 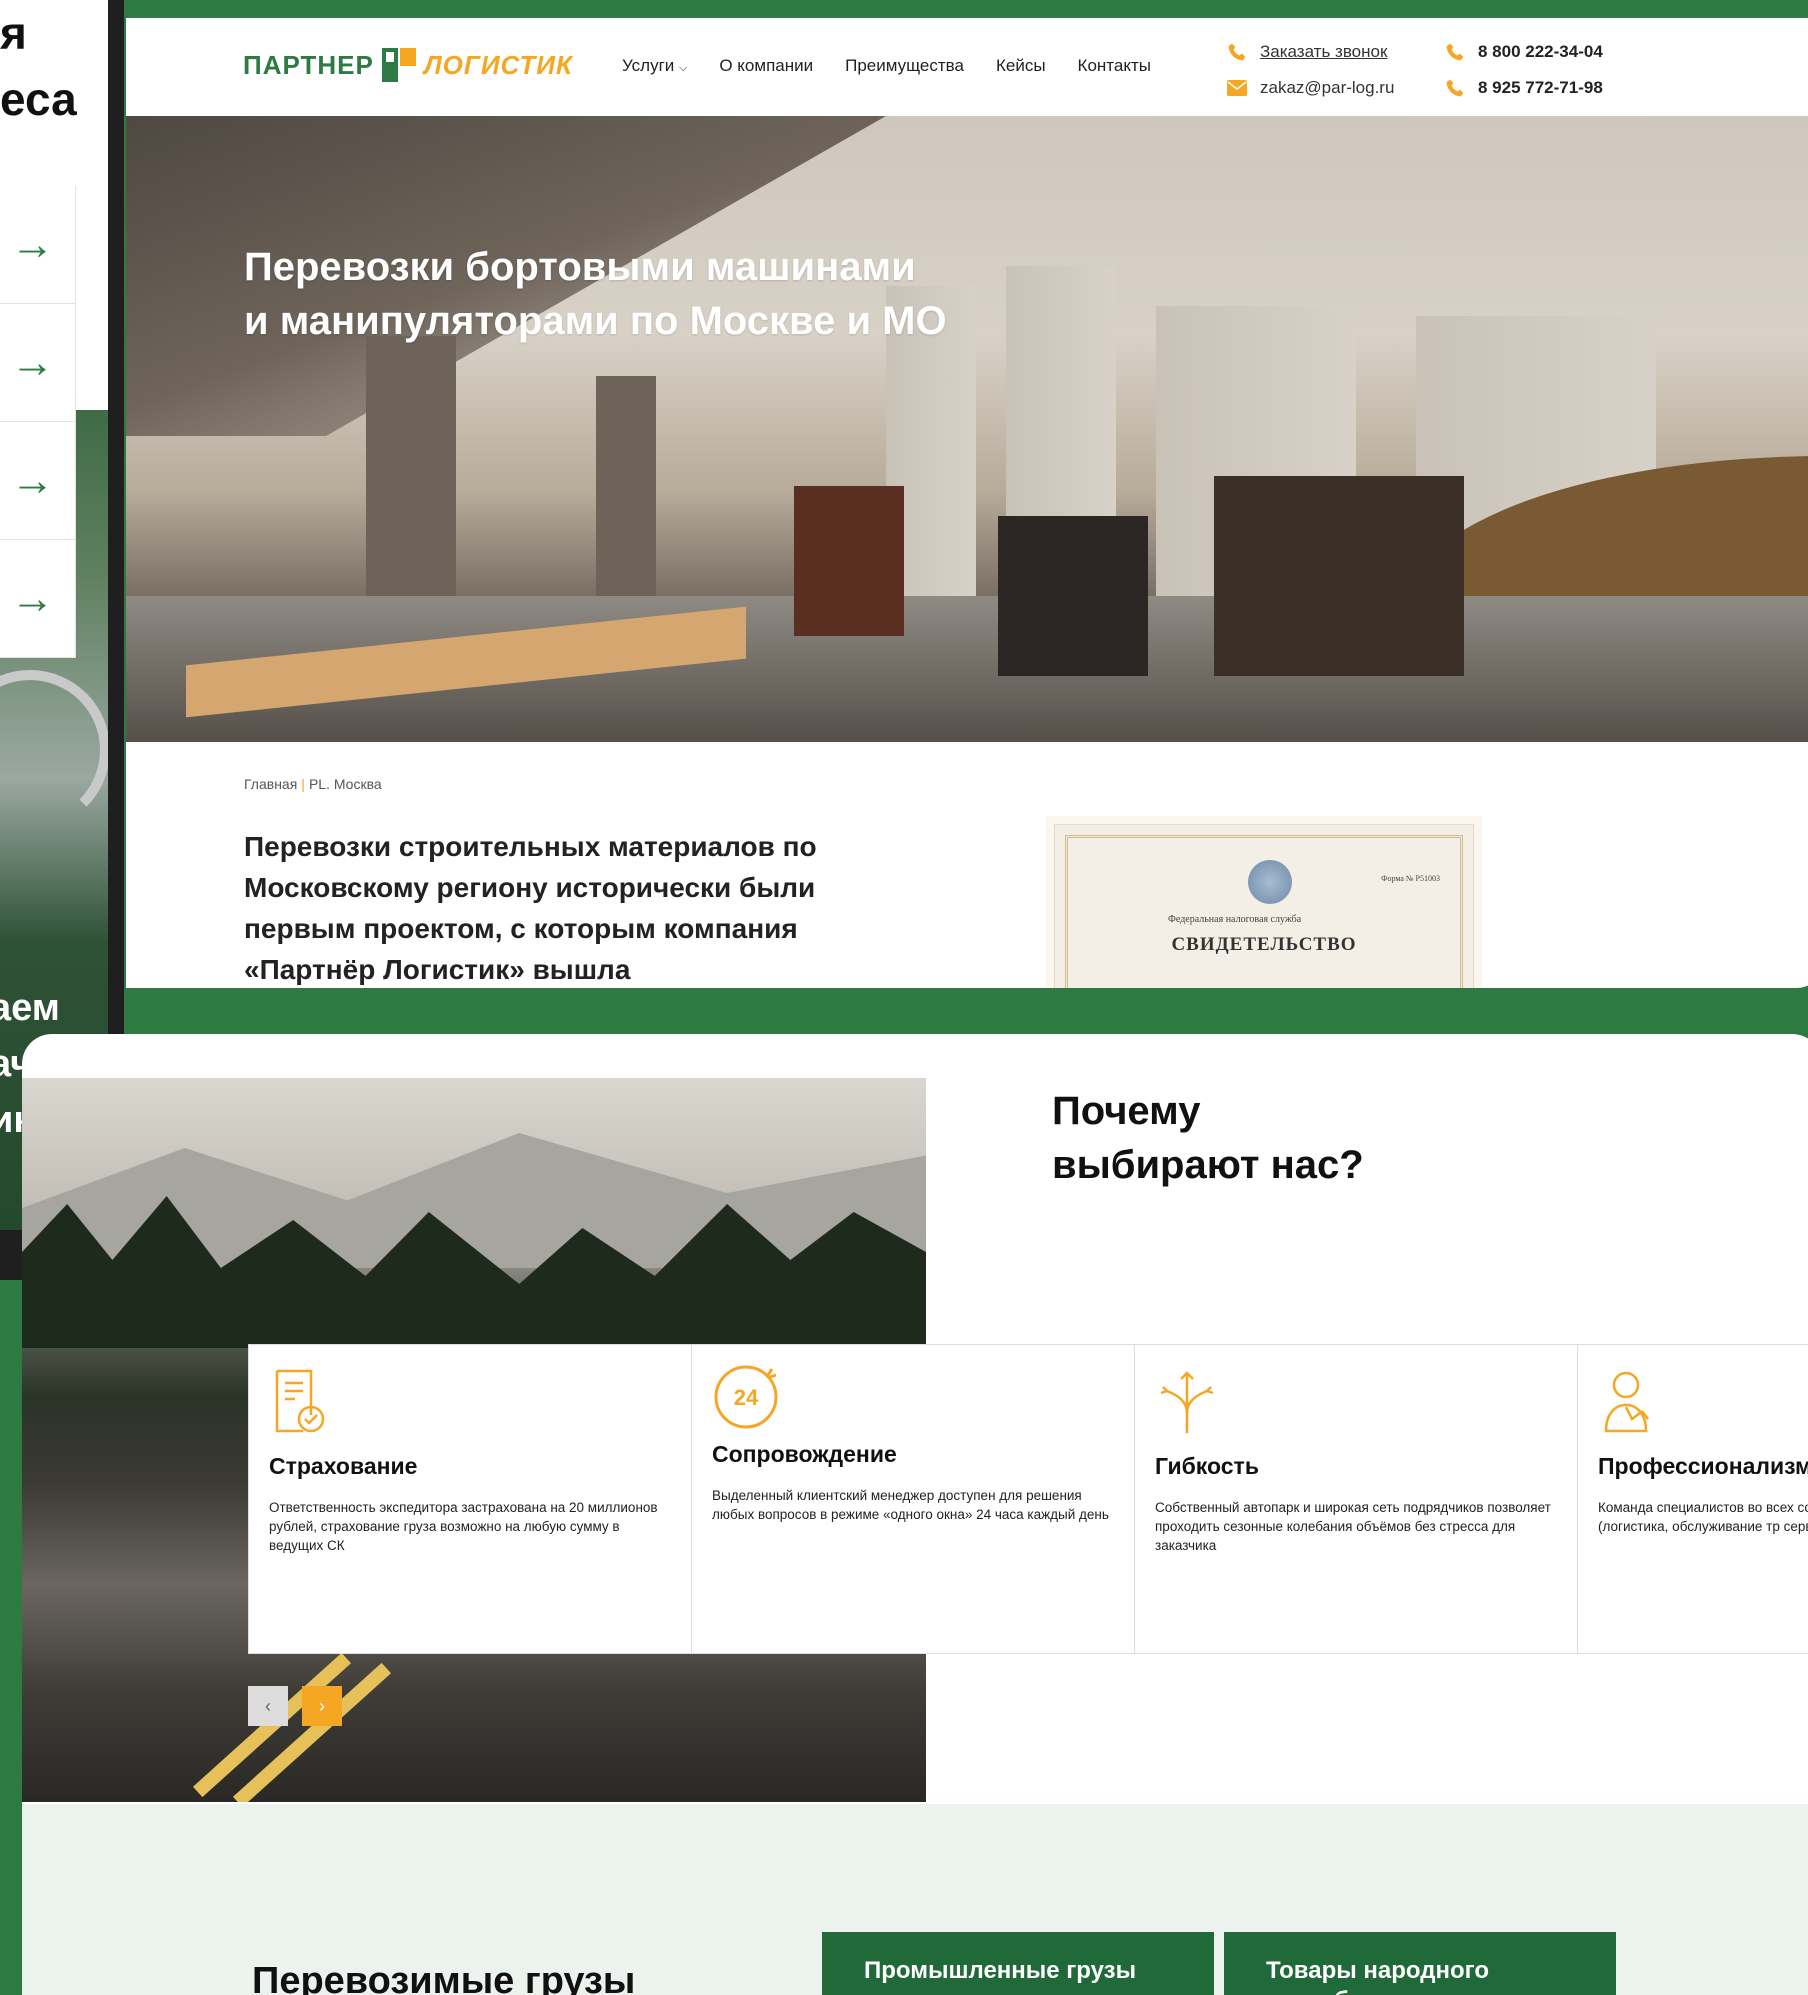 What do you see at coordinates (304, 1402) in the screenshot?
I see `document-check-icon` at bounding box center [304, 1402].